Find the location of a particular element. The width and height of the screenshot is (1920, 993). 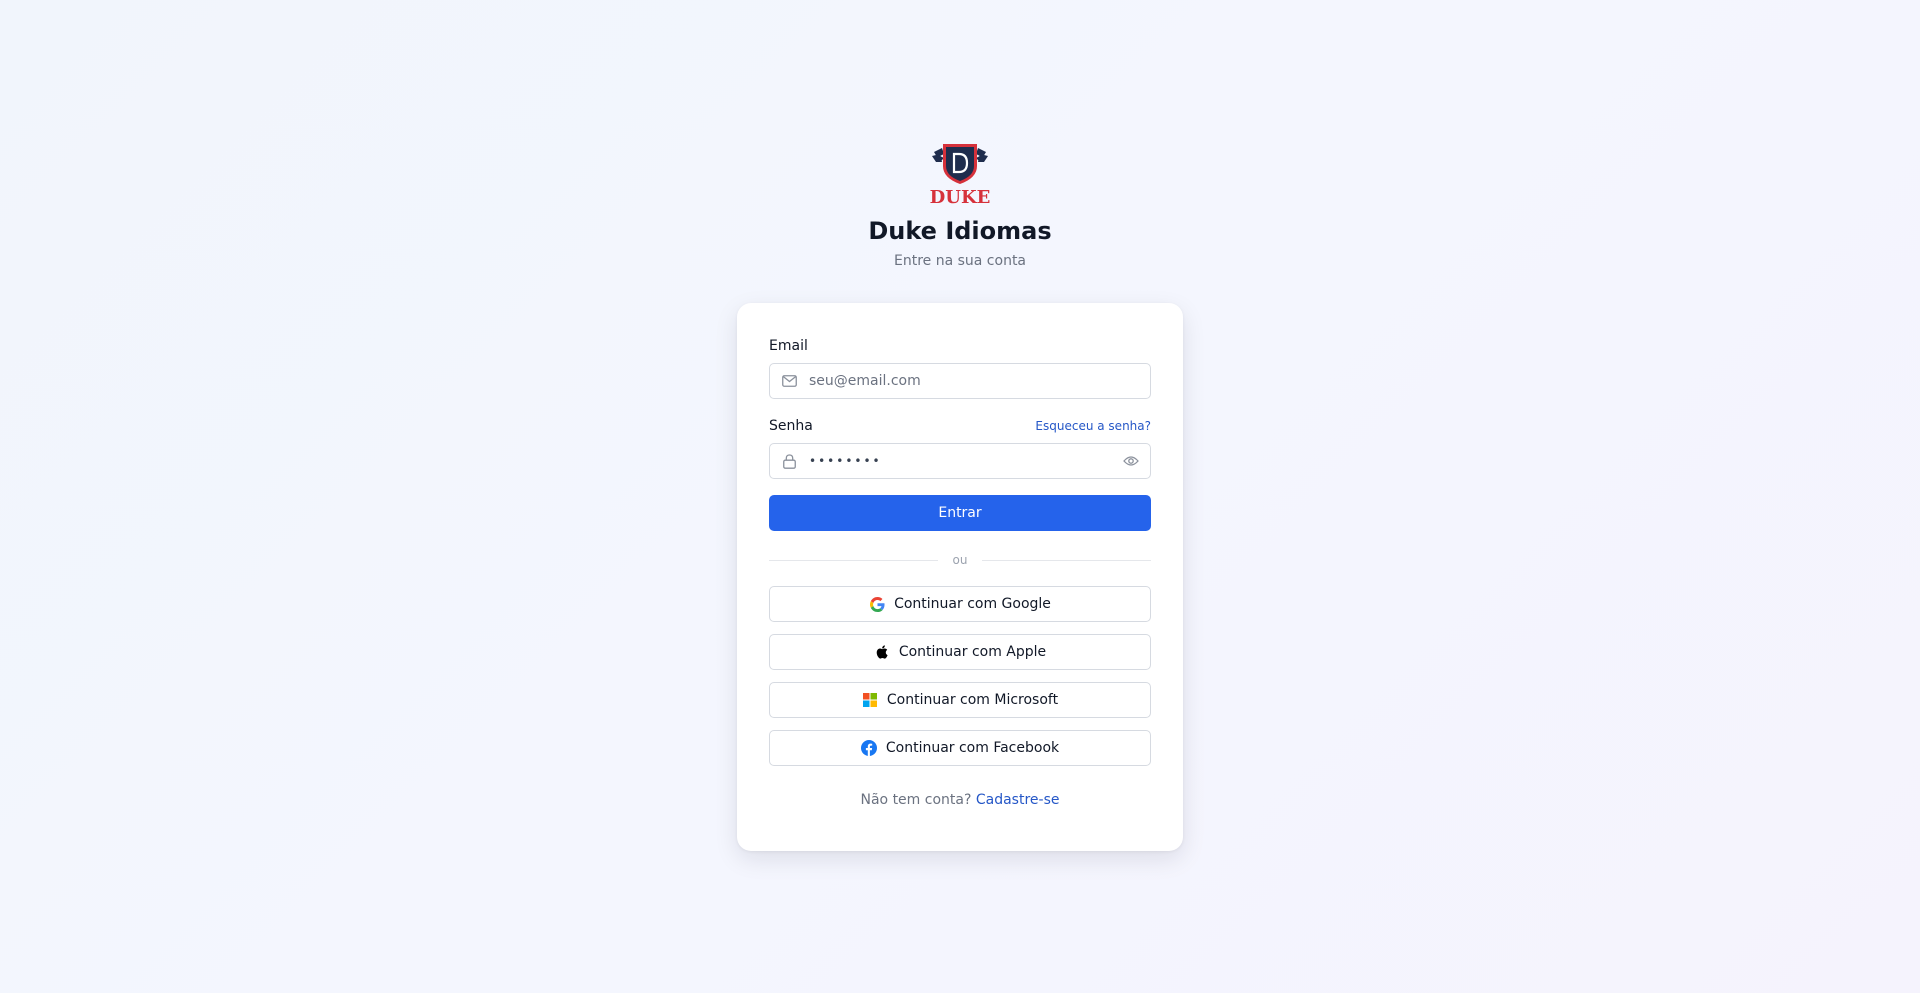

password-input is located at coordinates (965, 461).